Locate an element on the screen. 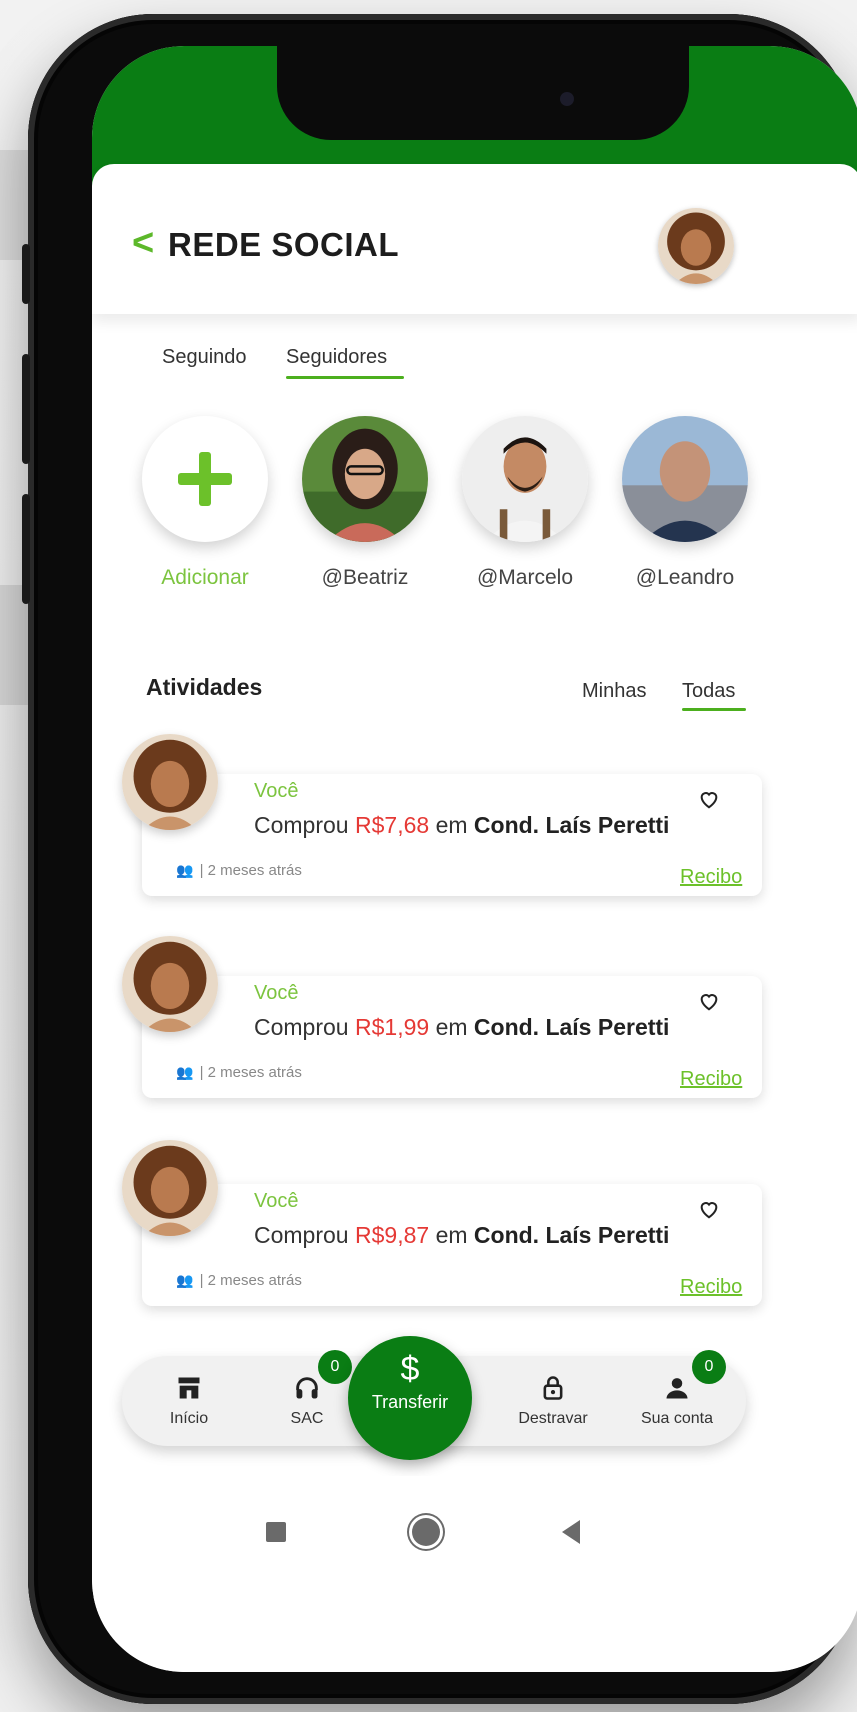 This screenshot has height=1712, width=857. home-icon is located at coordinates (426, 1532).